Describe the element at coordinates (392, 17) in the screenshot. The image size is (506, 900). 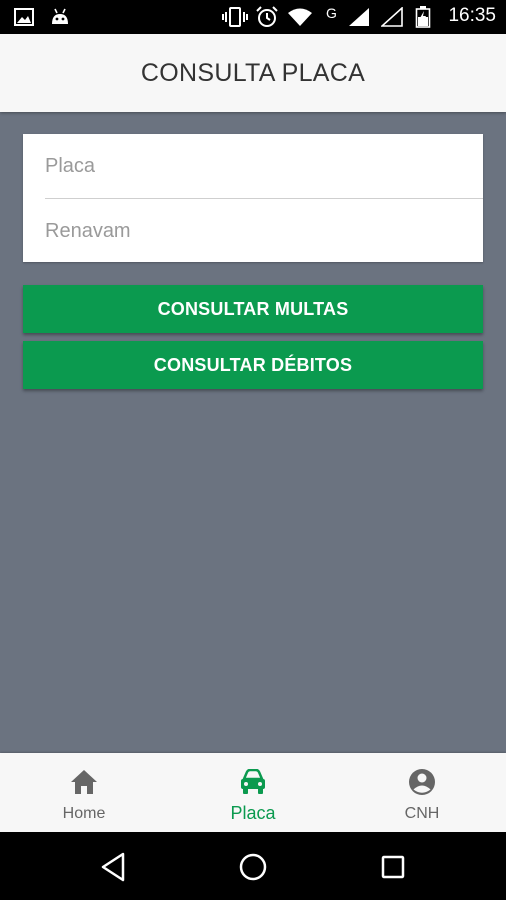
I see `signal-empty-icon` at that location.